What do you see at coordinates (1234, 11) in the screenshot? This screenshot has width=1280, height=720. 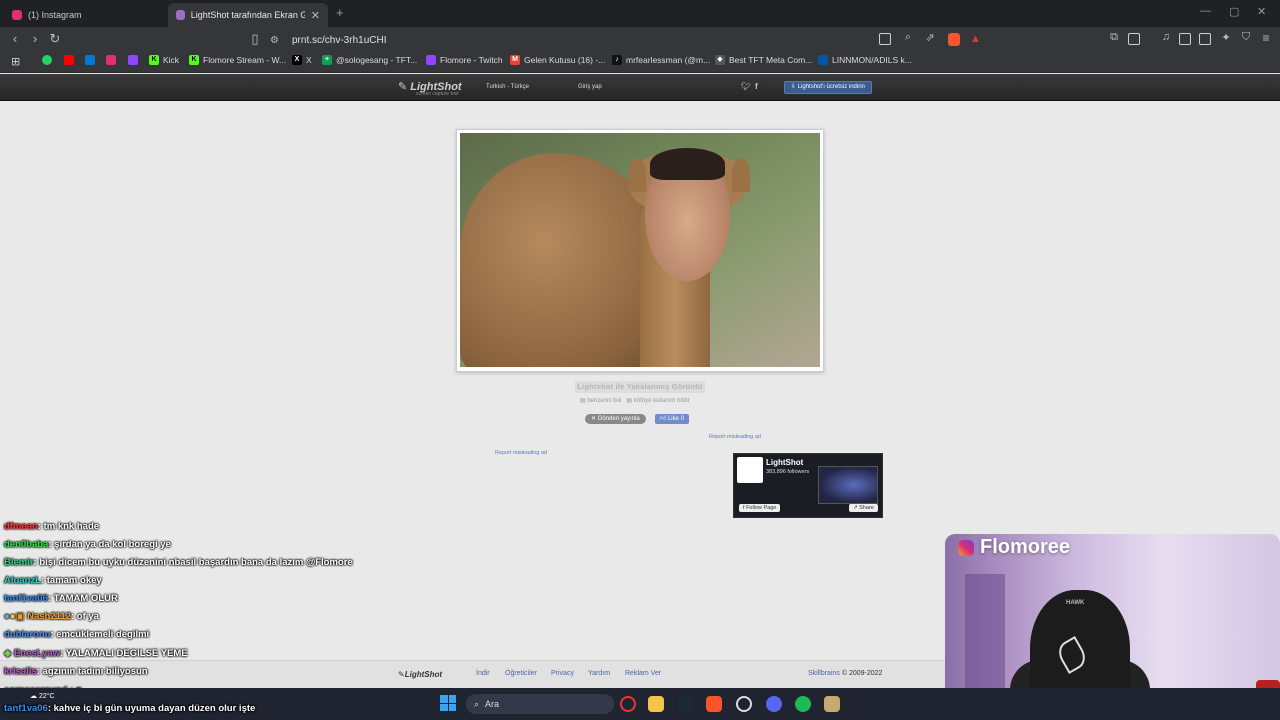 I see `maximize-icon: ▢` at bounding box center [1234, 11].